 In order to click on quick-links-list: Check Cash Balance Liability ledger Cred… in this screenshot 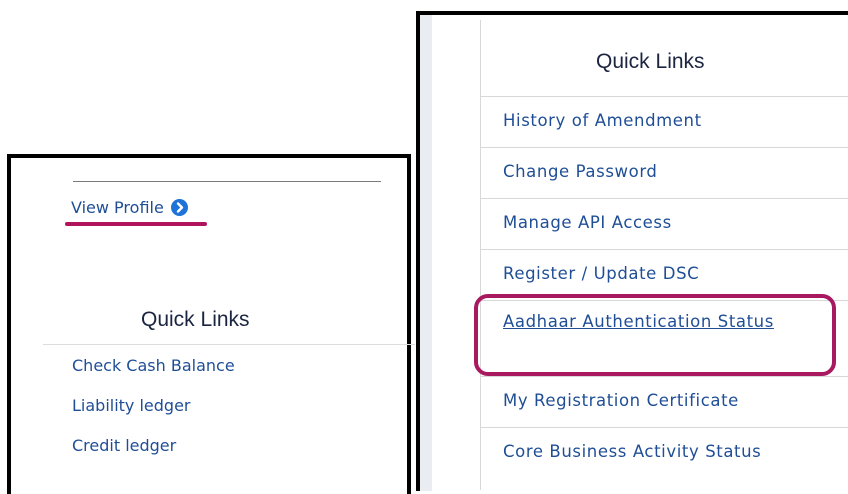, I will do `click(153, 416)`.